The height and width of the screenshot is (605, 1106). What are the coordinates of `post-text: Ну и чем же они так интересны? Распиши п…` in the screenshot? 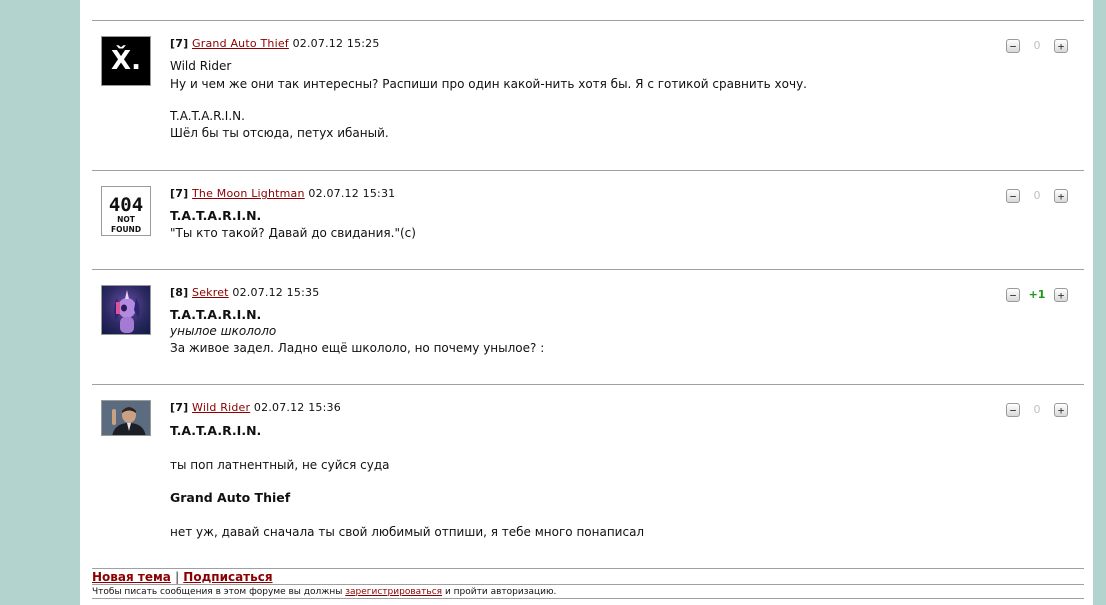 It's located at (488, 84).